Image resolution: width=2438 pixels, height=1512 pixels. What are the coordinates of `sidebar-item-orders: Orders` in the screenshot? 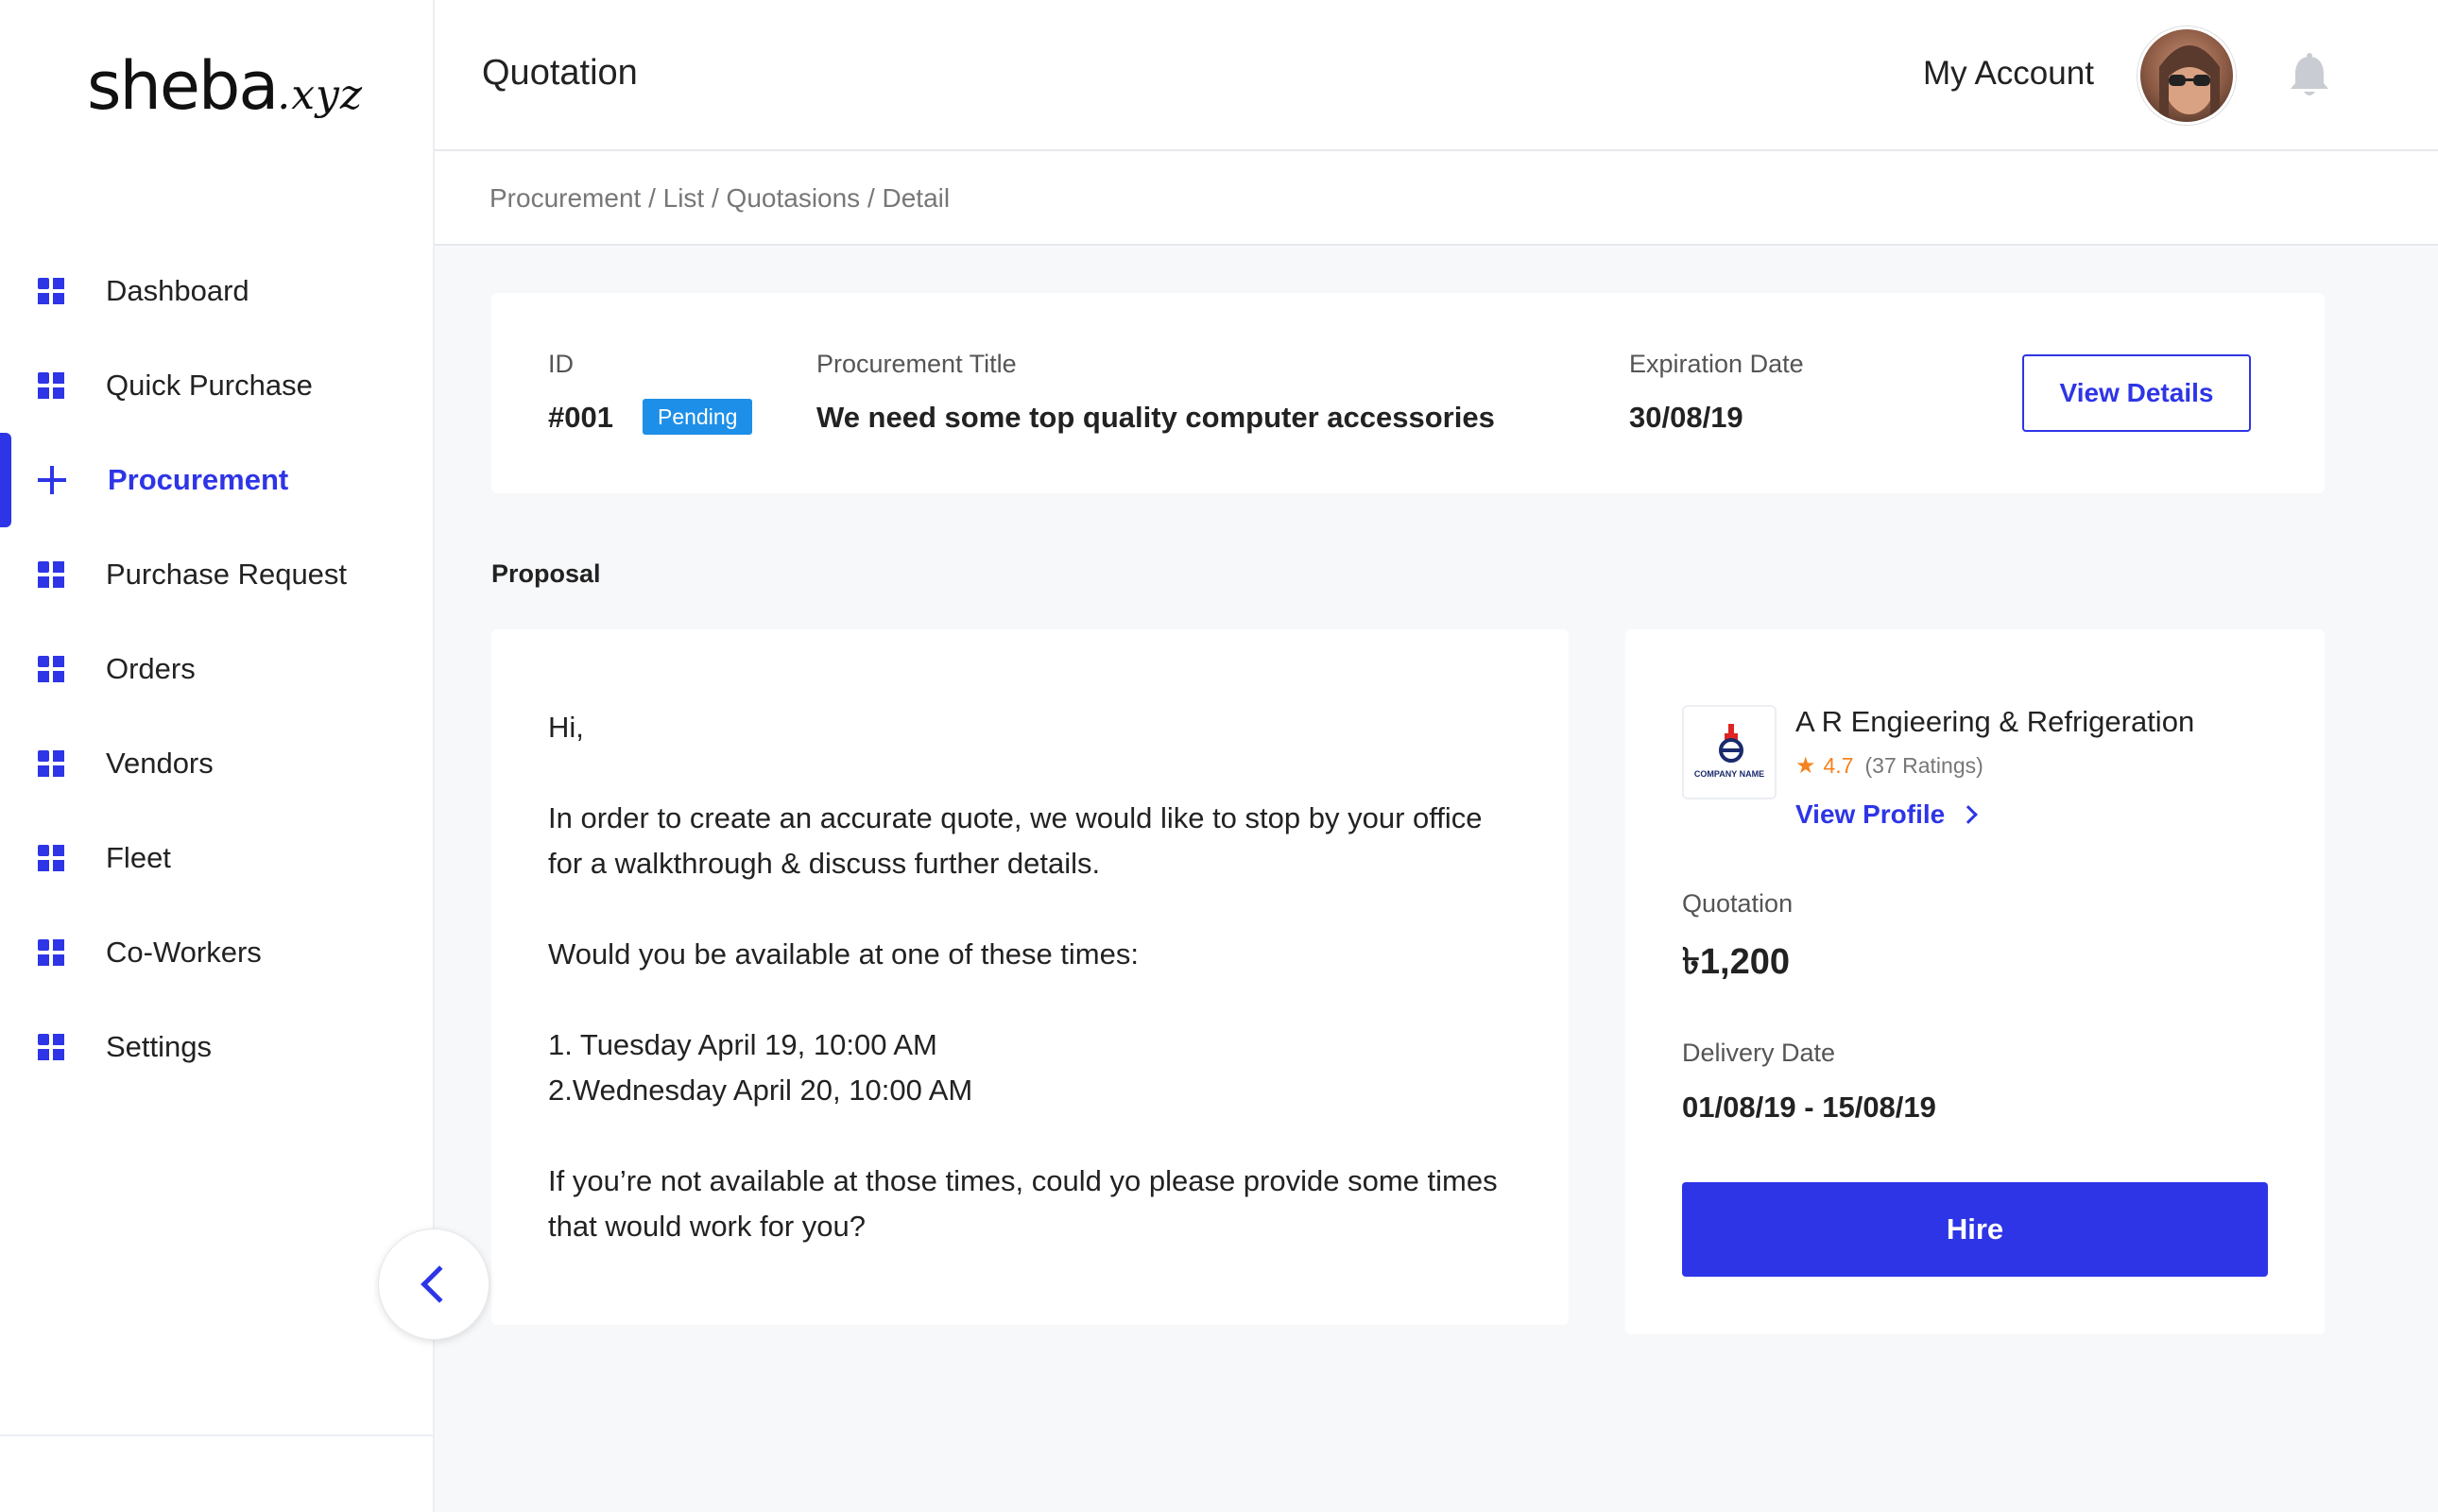 It's located at (217, 669).